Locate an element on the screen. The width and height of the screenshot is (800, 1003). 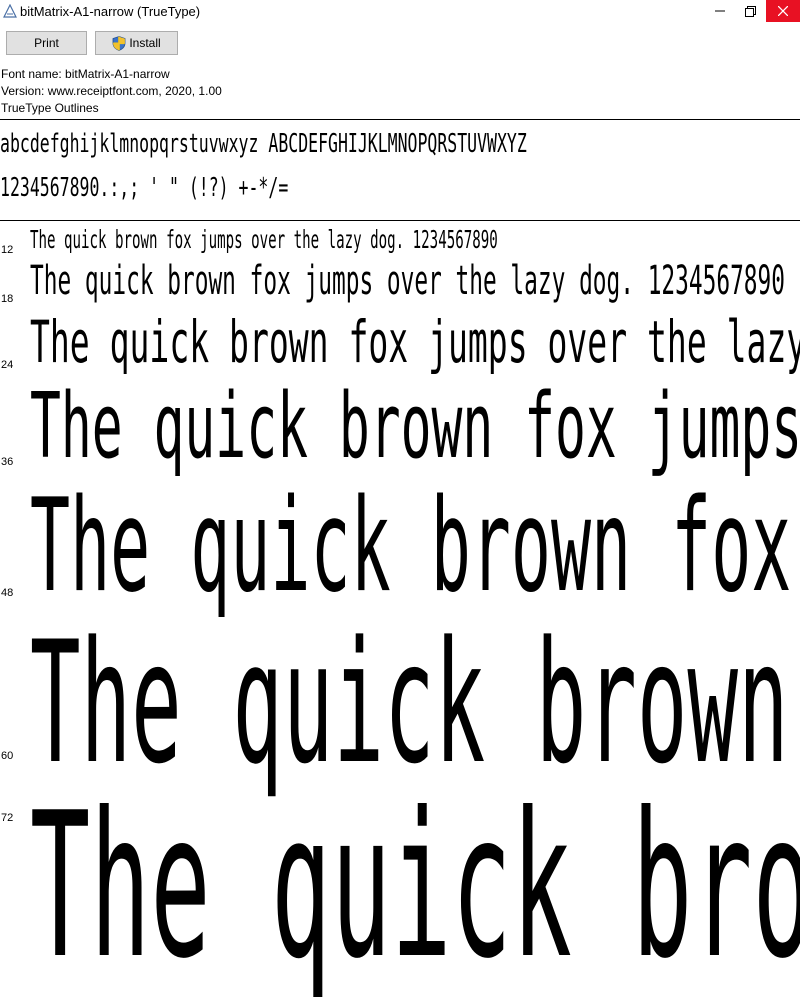
size-label-36: 36 is located at coordinates (7, 462).